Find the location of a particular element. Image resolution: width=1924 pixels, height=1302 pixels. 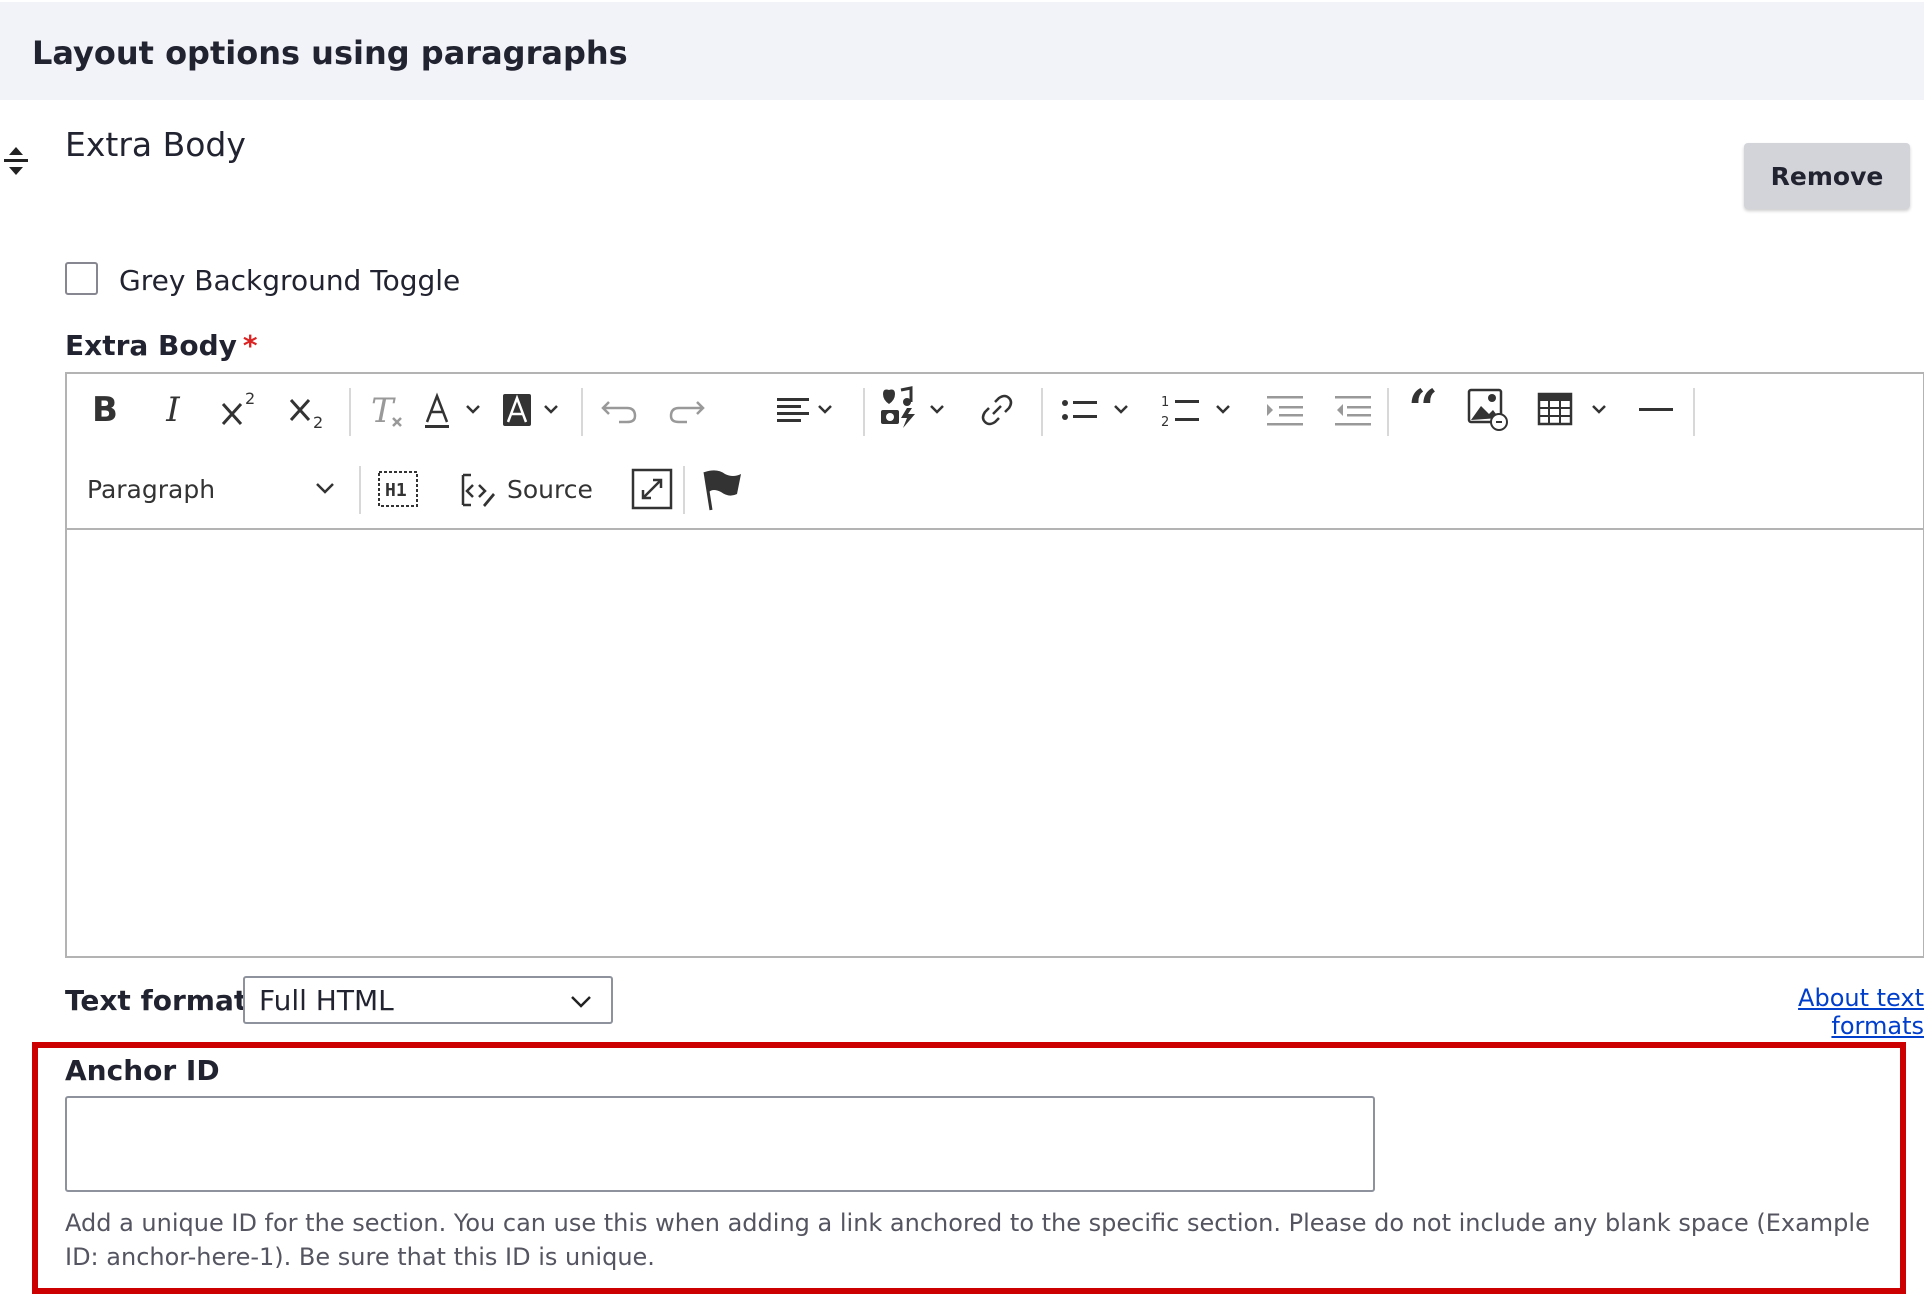

source-button: Source is located at coordinates (525, 489).